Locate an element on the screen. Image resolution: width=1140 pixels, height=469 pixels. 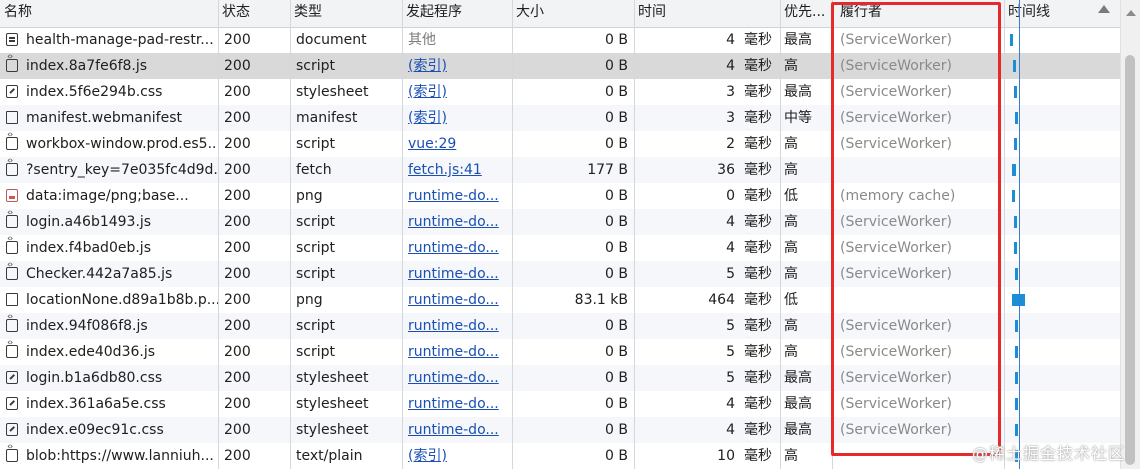
sort-ascending-icon is located at coordinates (1104, 9).